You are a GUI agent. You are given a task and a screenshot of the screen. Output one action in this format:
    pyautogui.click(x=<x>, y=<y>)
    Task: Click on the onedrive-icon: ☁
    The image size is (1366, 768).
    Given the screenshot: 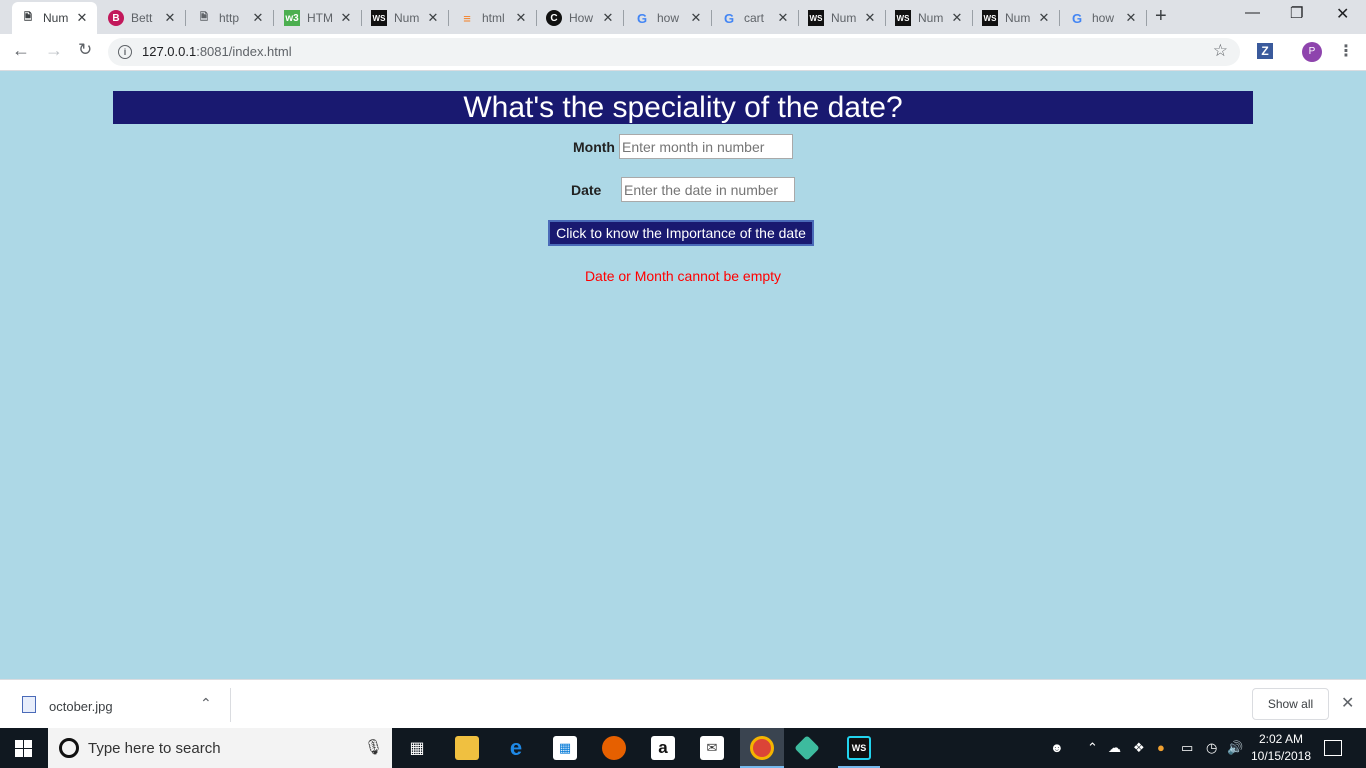 What is the action you would take?
    pyautogui.click(x=1114, y=748)
    